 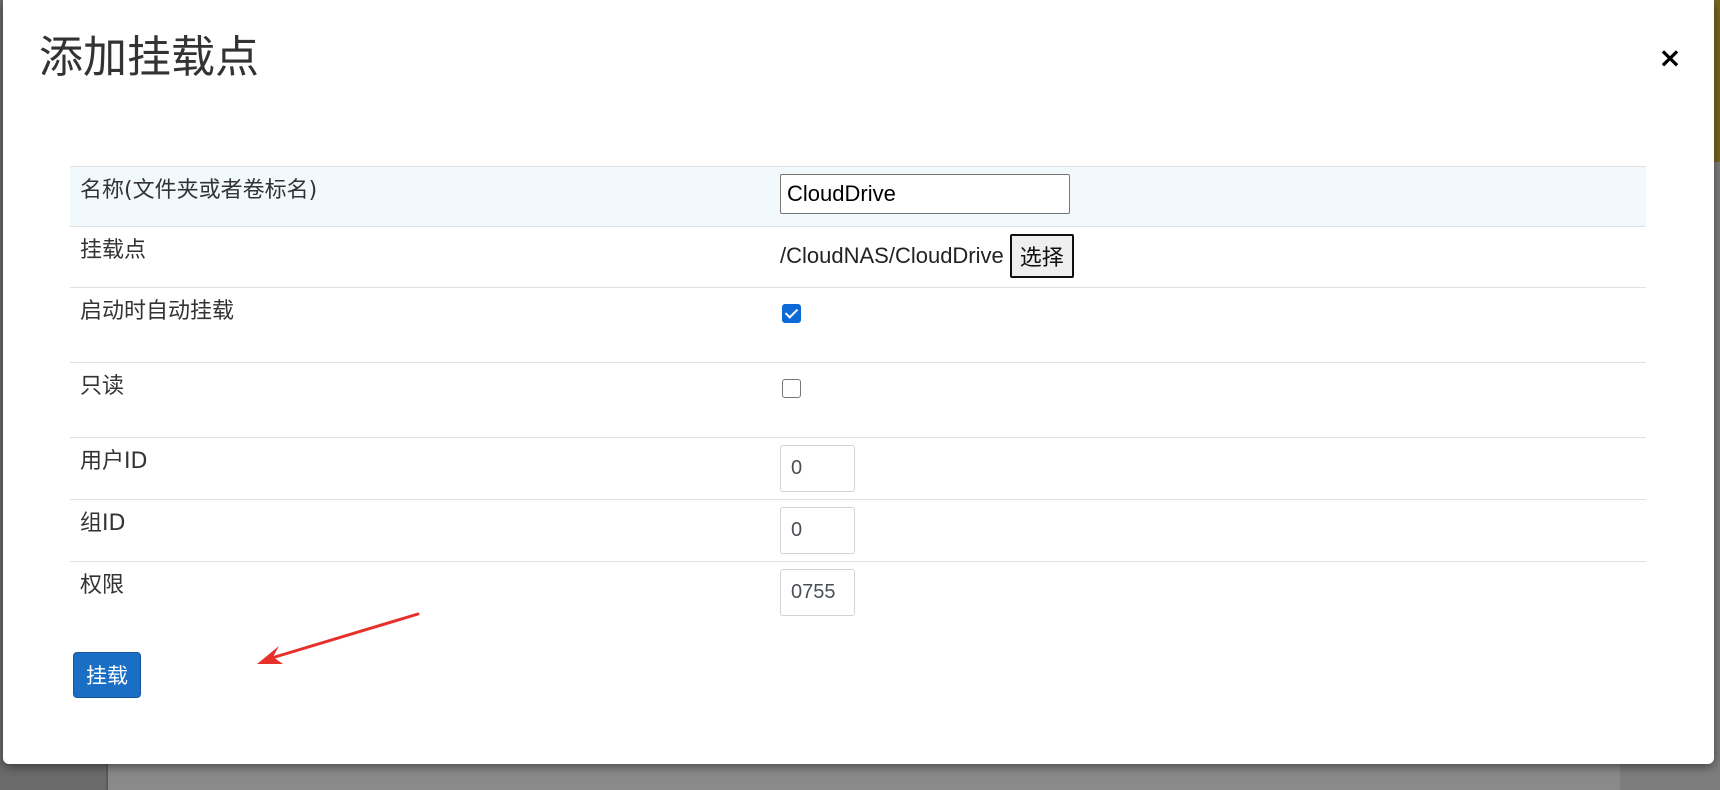 I want to click on form-row-name: 名称(文件夹或者卷标名), so click(x=858, y=196).